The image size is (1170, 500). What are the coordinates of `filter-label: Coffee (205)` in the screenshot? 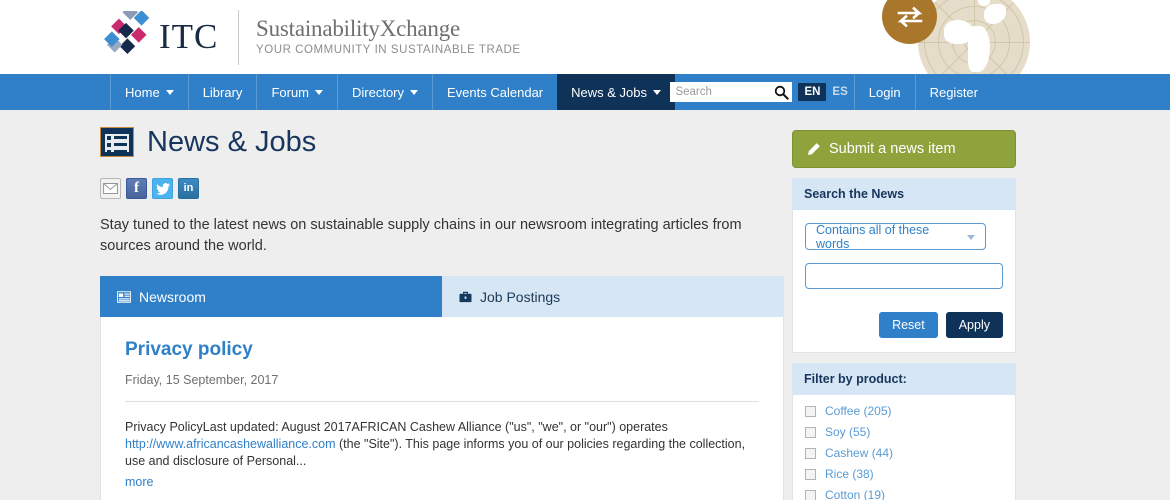 It's located at (858, 411).